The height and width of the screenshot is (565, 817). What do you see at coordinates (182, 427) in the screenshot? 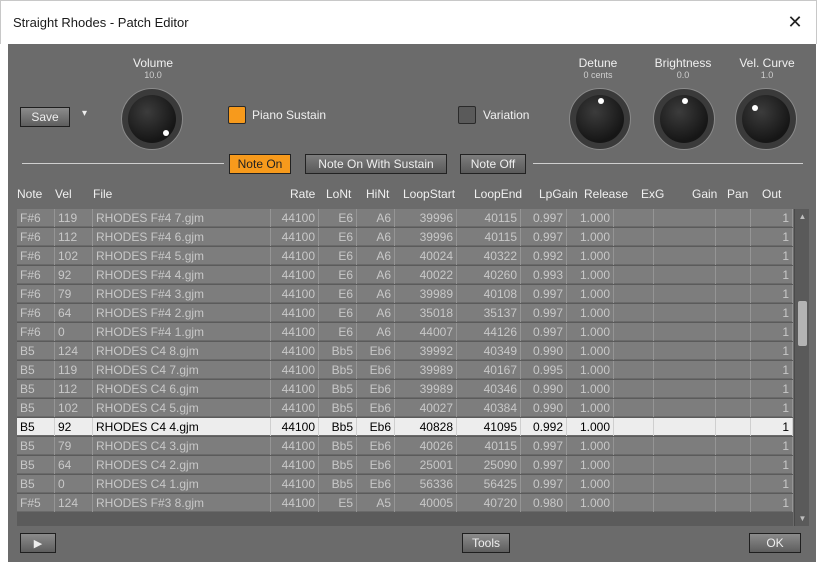
I see `cell-file: RHODES C4 4.gjm` at bounding box center [182, 427].